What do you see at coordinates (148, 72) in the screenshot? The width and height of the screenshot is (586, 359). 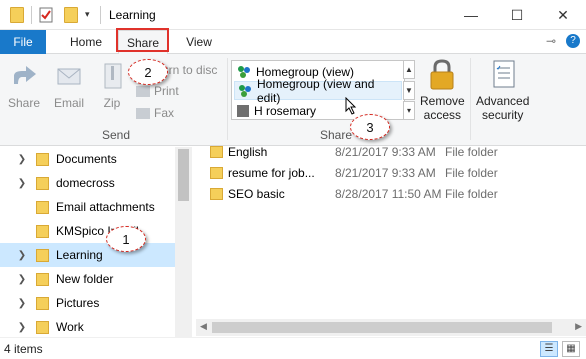 I see `annotation-callout-2: 2` at bounding box center [148, 72].